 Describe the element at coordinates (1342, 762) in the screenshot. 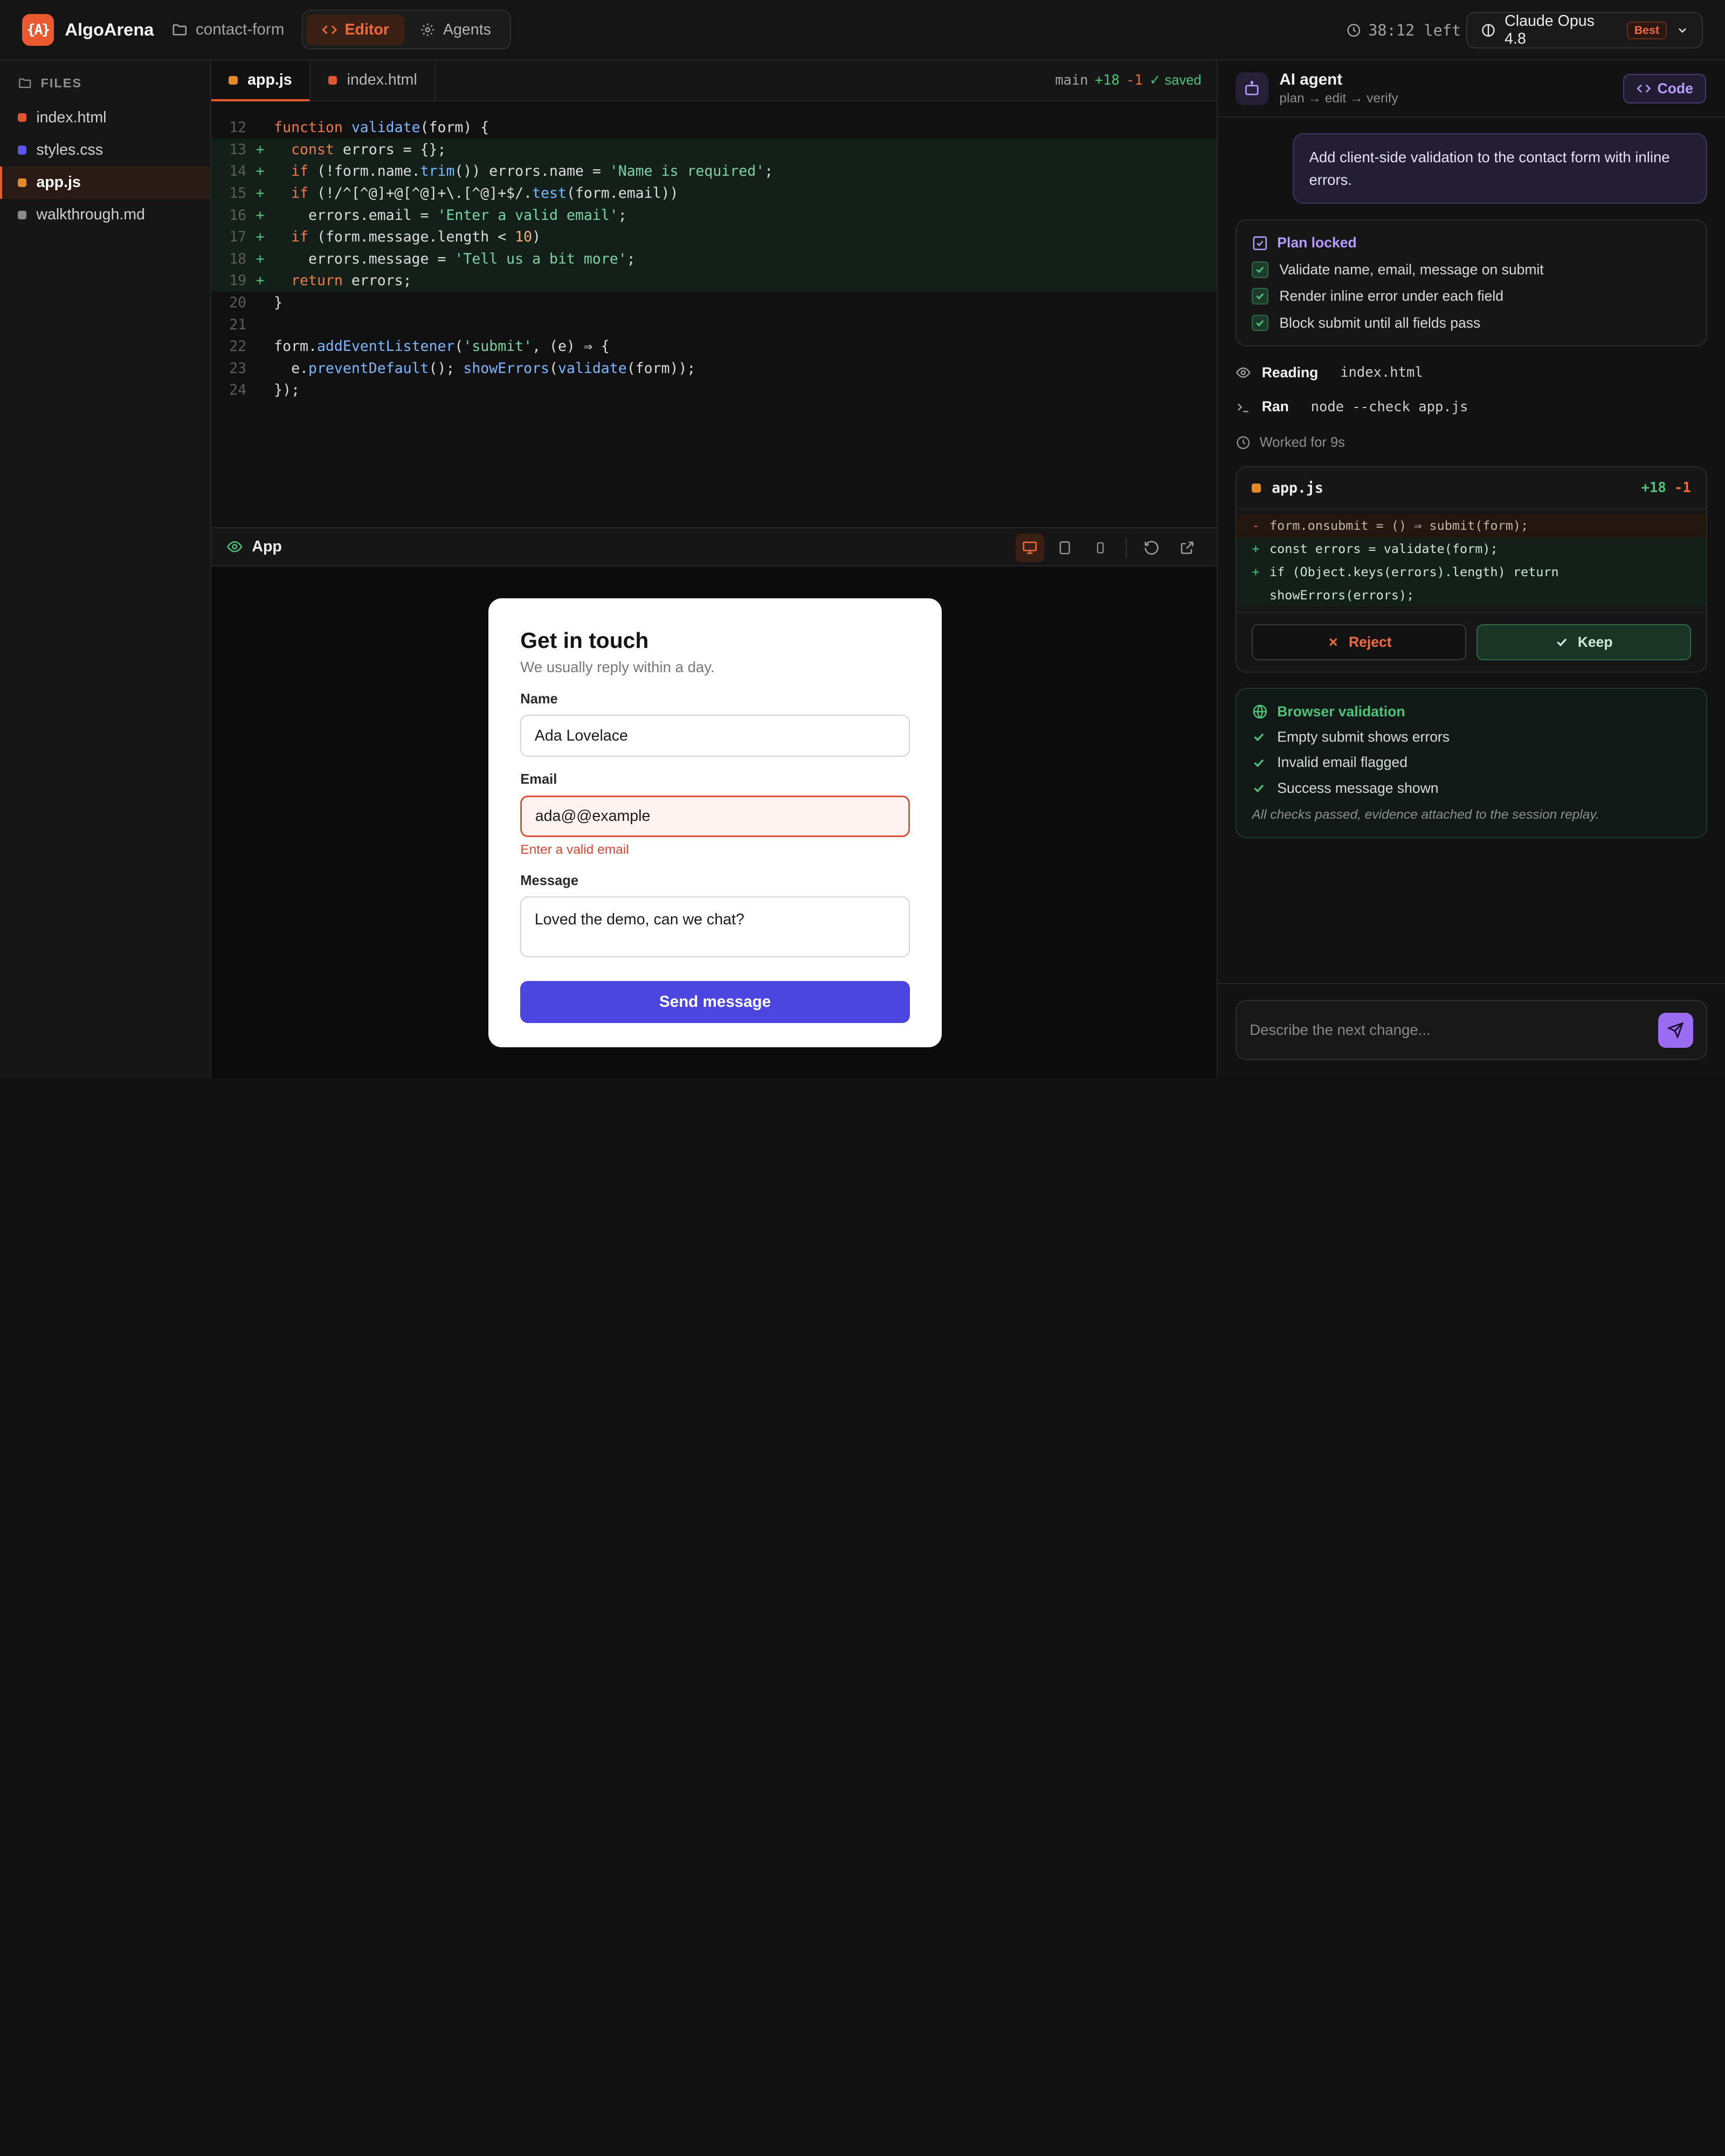

I see `validation-item-text: Invalid email flagged` at that location.